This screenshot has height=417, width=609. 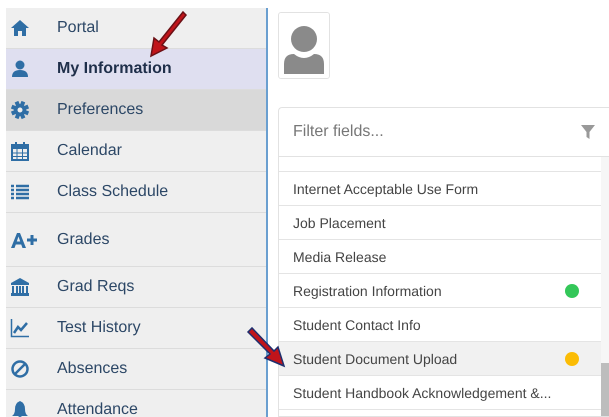 I want to click on person-icon, so click(x=20, y=69).